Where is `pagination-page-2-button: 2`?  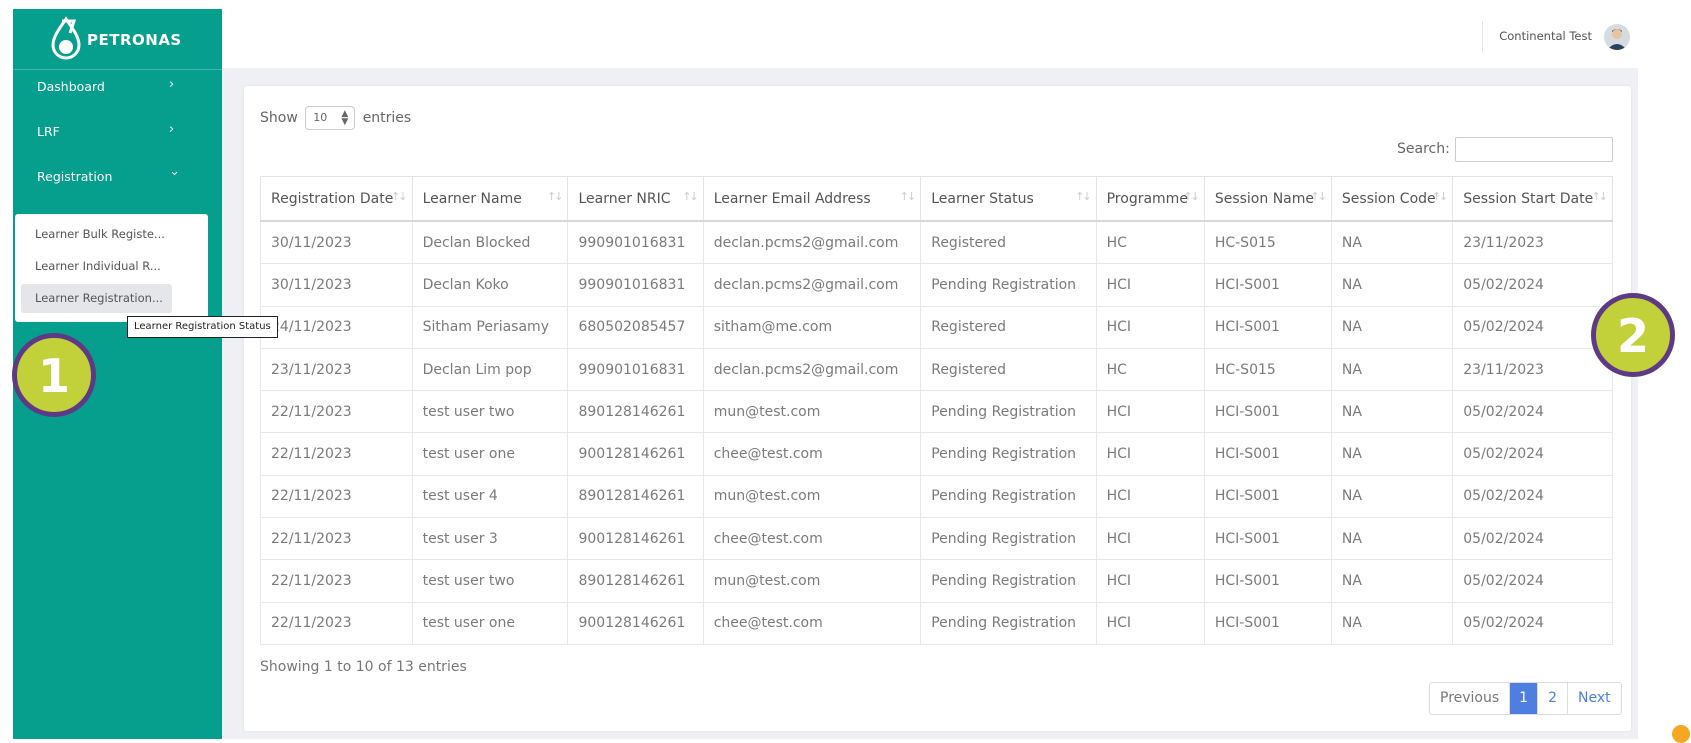
pagination-page-2-button: 2 is located at coordinates (1552, 698).